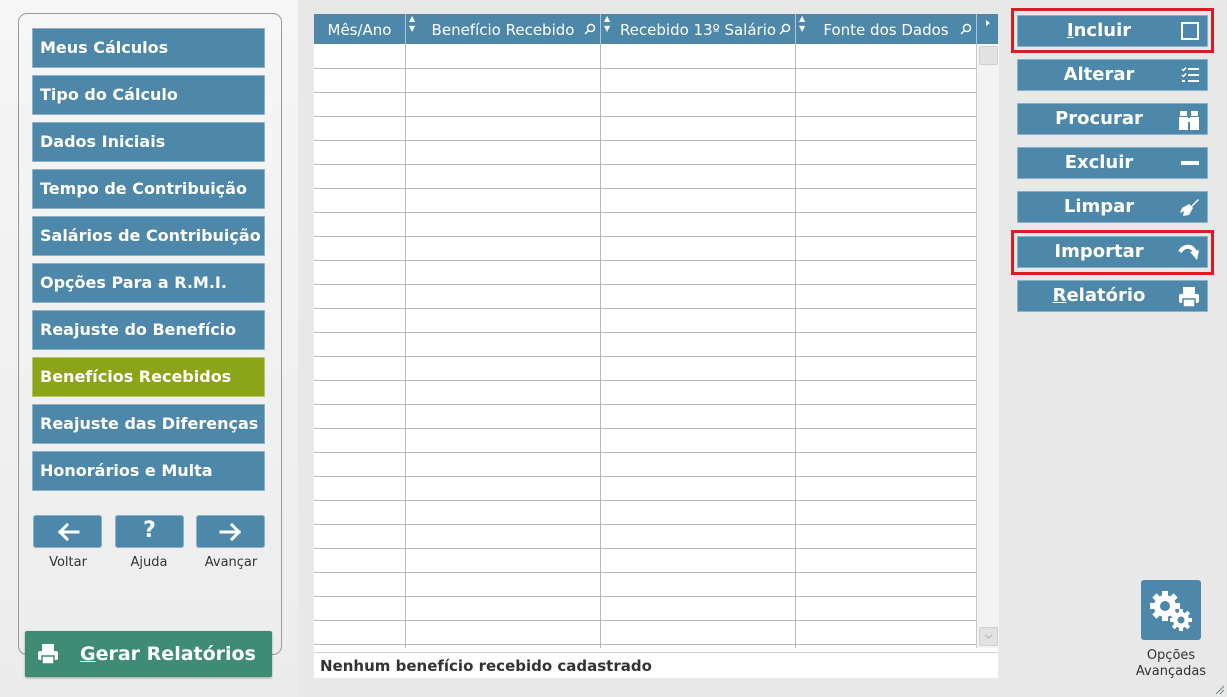 This screenshot has height=697, width=1227. I want to click on limpar-button: Limpar, so click(1112, 207).